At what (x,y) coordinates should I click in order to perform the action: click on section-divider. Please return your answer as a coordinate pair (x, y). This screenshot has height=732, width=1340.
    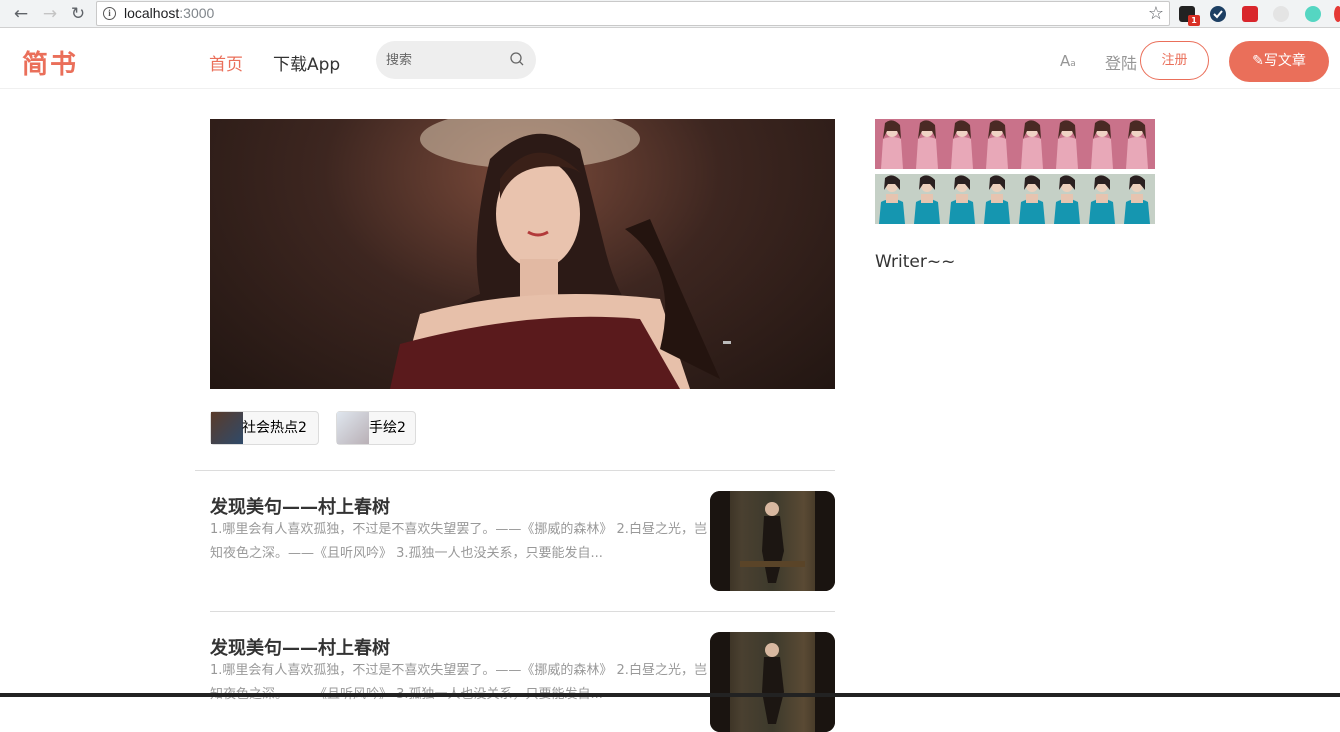
    Looking at the image, I should click on (515, 470).